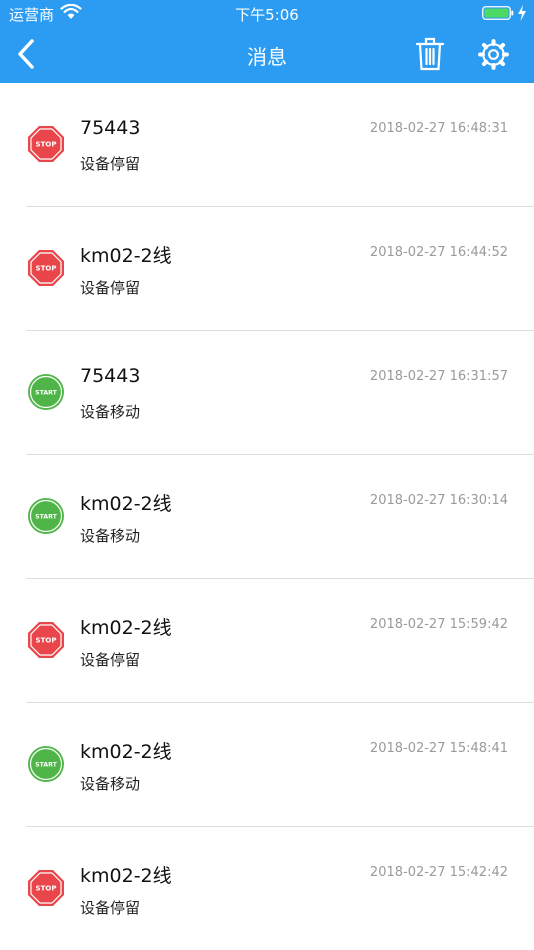  What do you see at coordinates (267, 888) in the screenshot?
I see `message-row: STOP km02-2线 2018-02-27 15:42:42 设备停留` at bounding box center [267, 888].